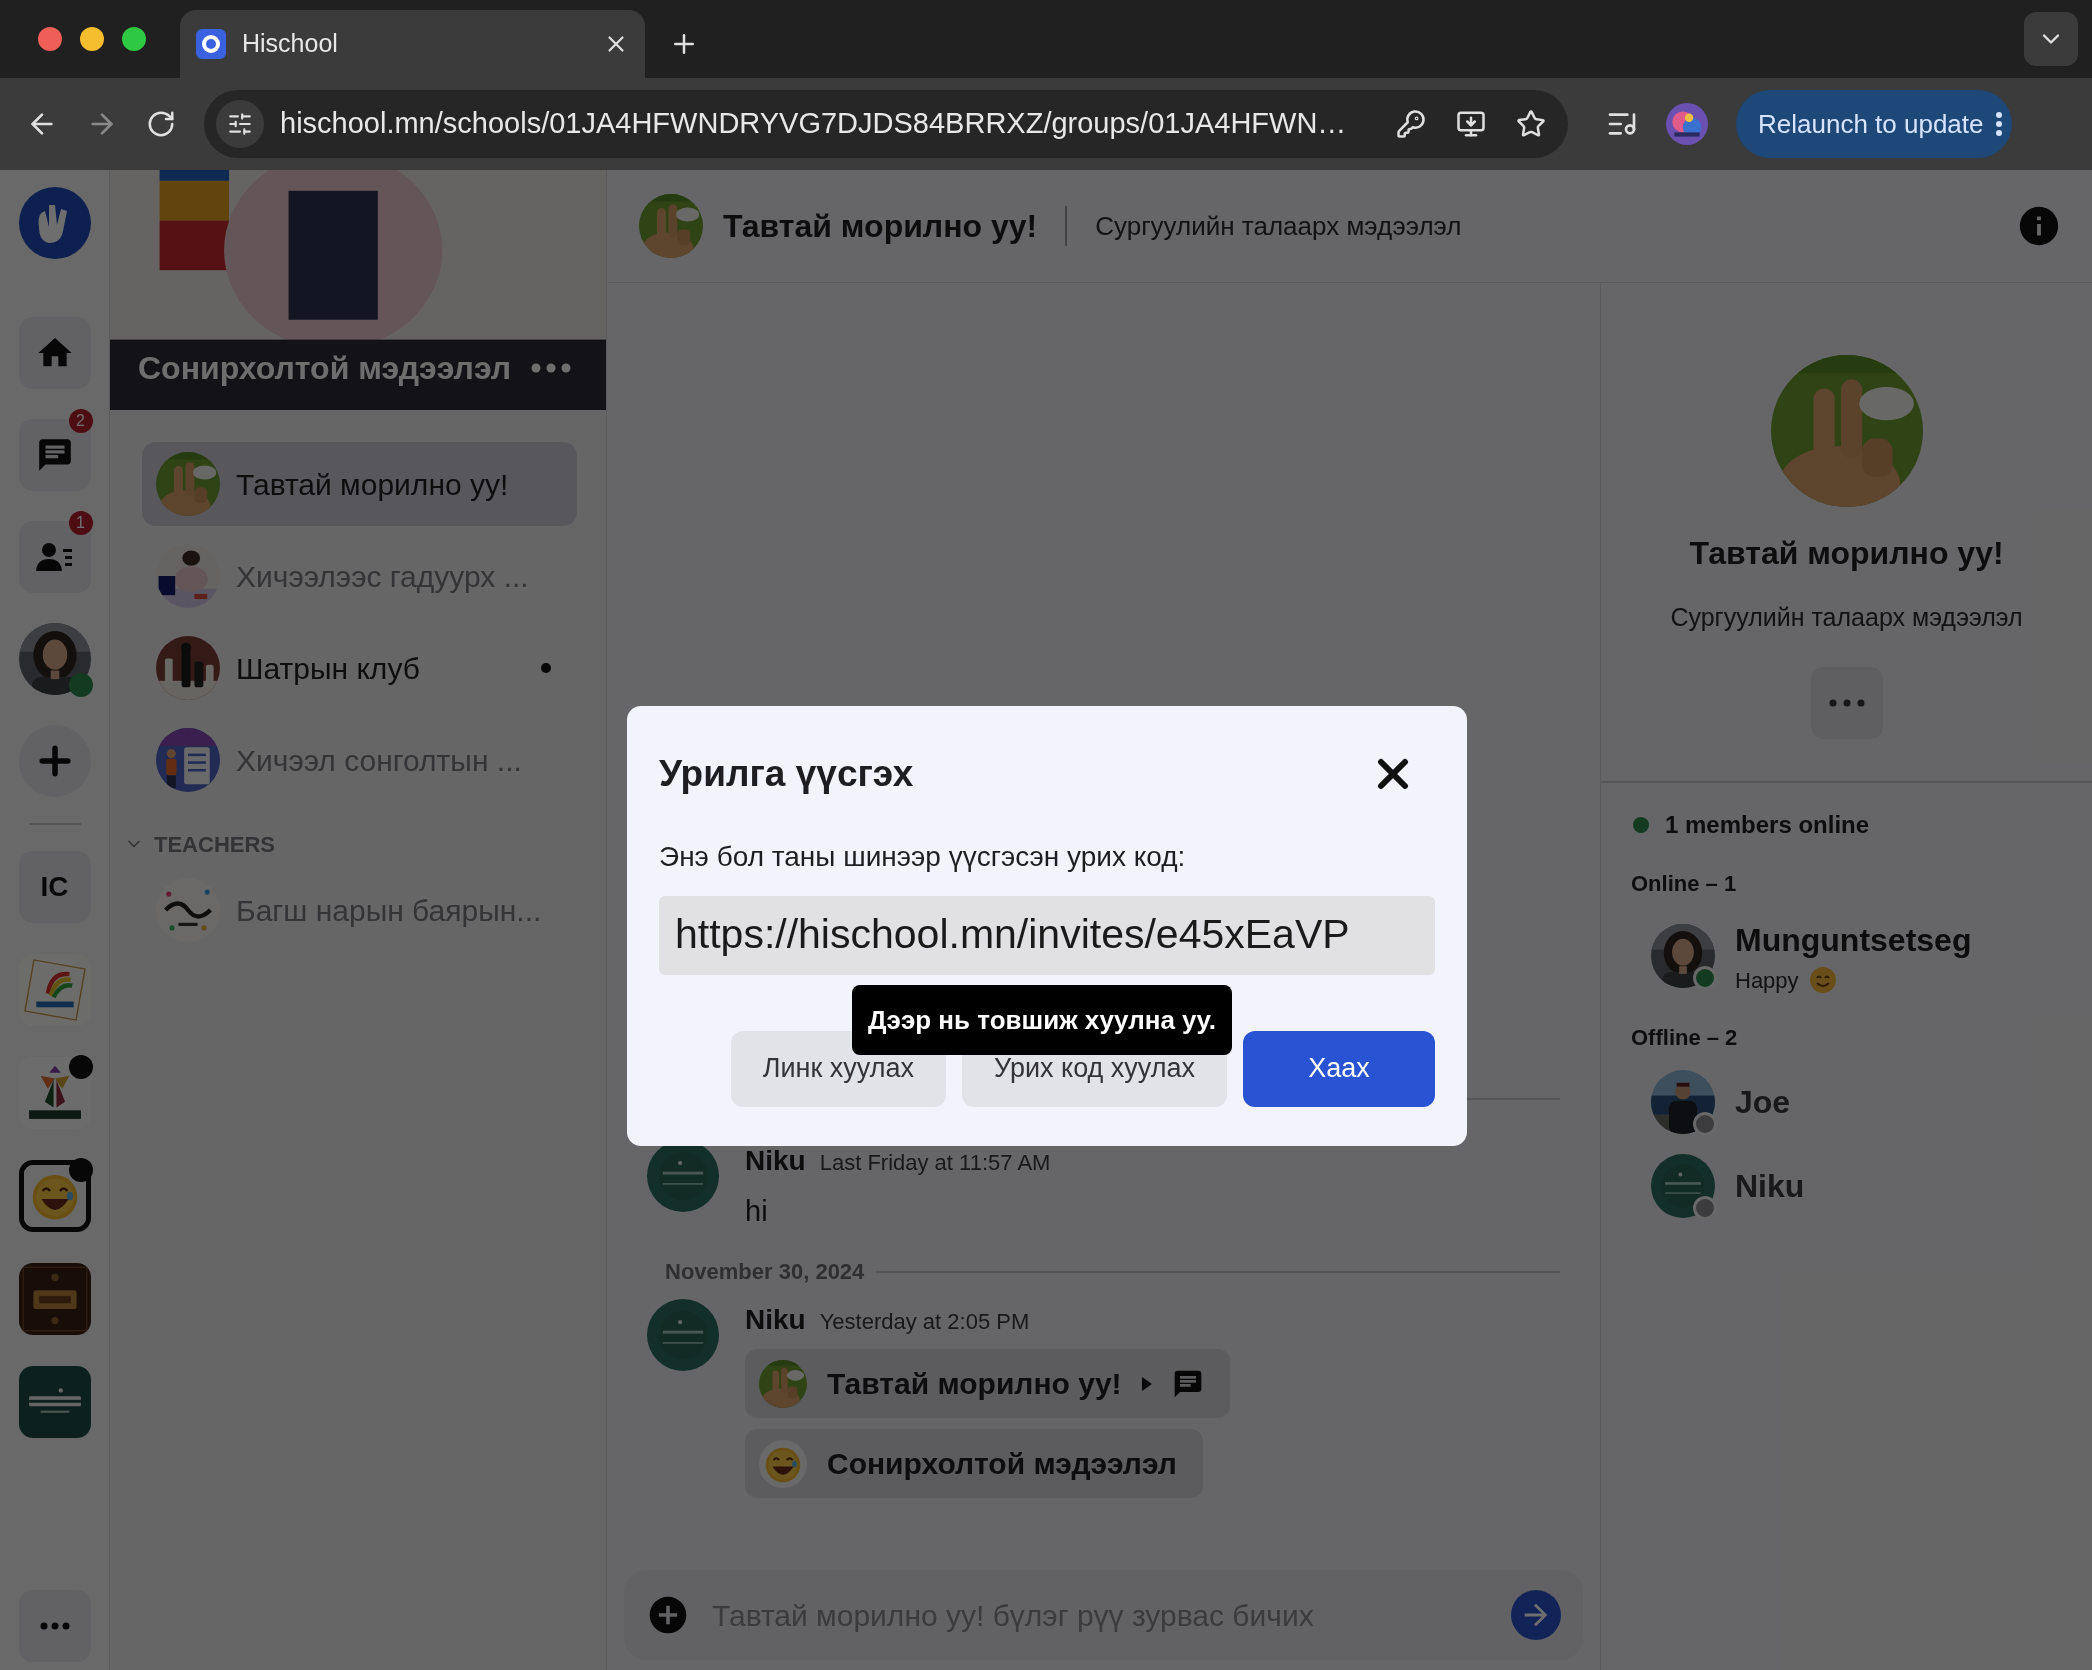 This screenshot has width=2092, height=1670. What do you see at coordinates (935, 1162) in the screenshot?
I see `message-time: Last Friday at 11:57 AM` at bounding box center [935, 1162].